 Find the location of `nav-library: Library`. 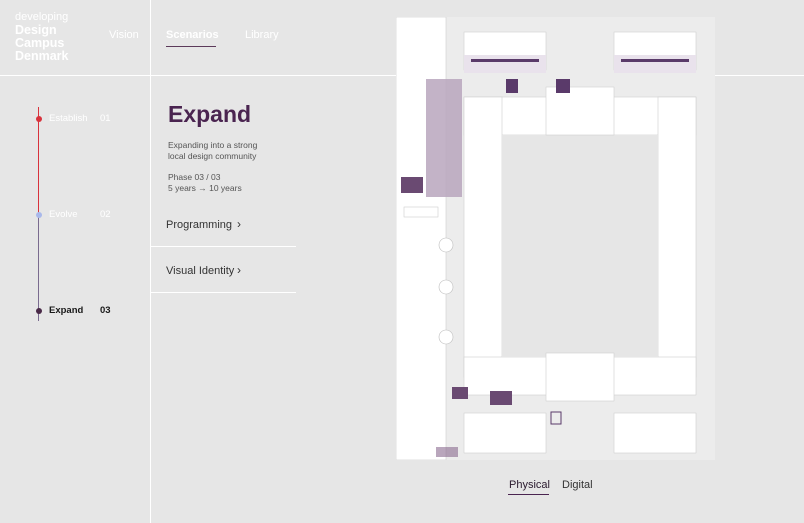

nav-library: Library is located at coordinates (262, 35).